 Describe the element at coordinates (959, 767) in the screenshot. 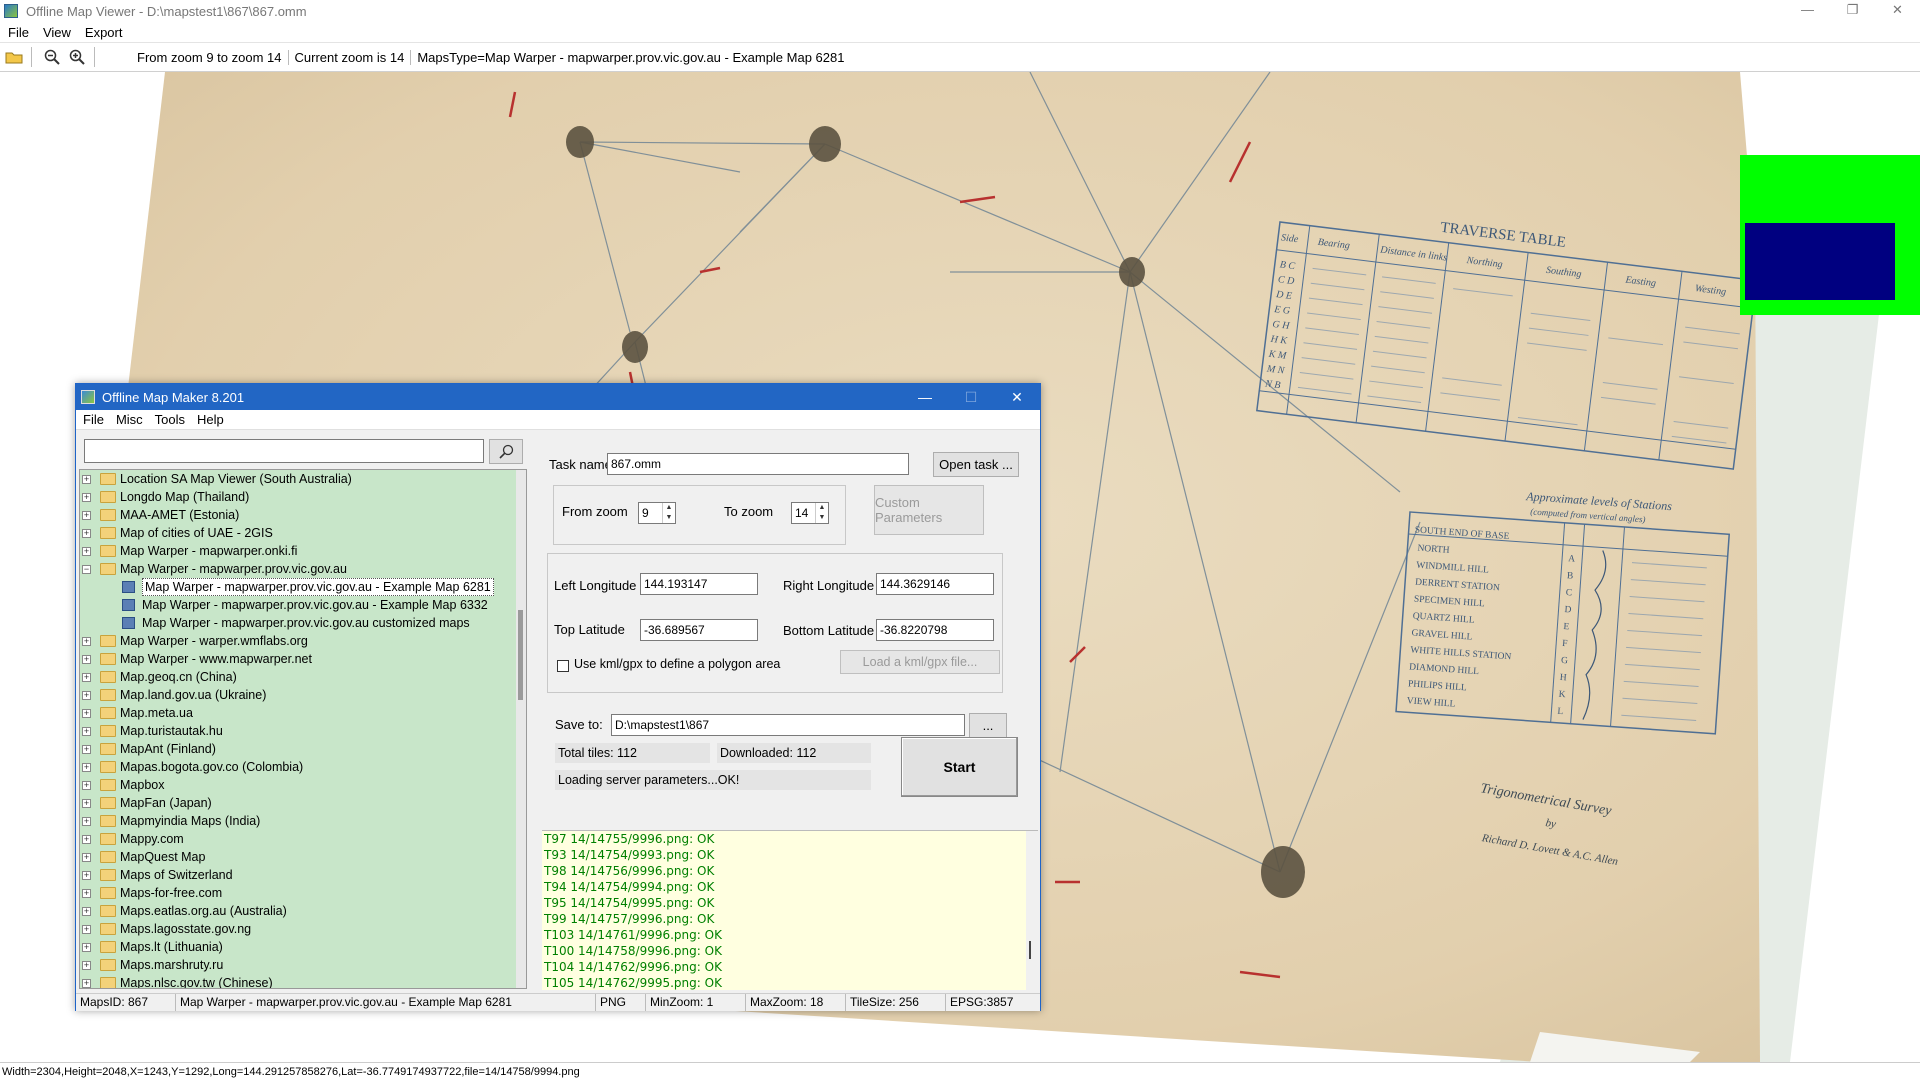

I see `start-button: Start` at that location.